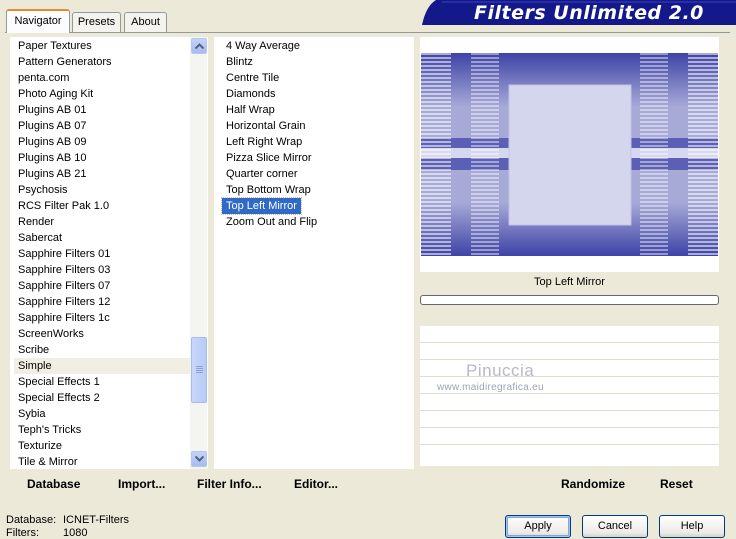  Describe the element at coordinates (102, 94) in the screenshot. I see `category-item: Photo Aging Kit` at that location.